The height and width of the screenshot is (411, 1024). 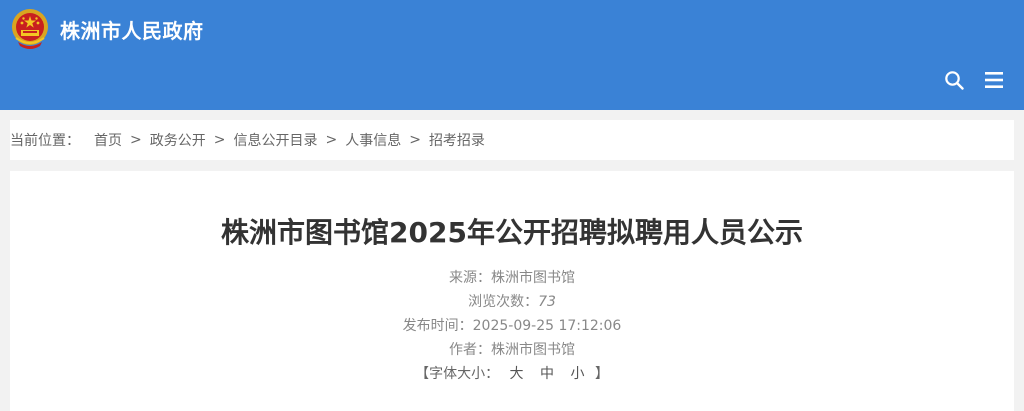 I want to click on breadcrumb: 当前位置： 首页 > 政务公开 > 信息公开目录 > 人事信息 > 招考招录, so click(x=512, y=140).